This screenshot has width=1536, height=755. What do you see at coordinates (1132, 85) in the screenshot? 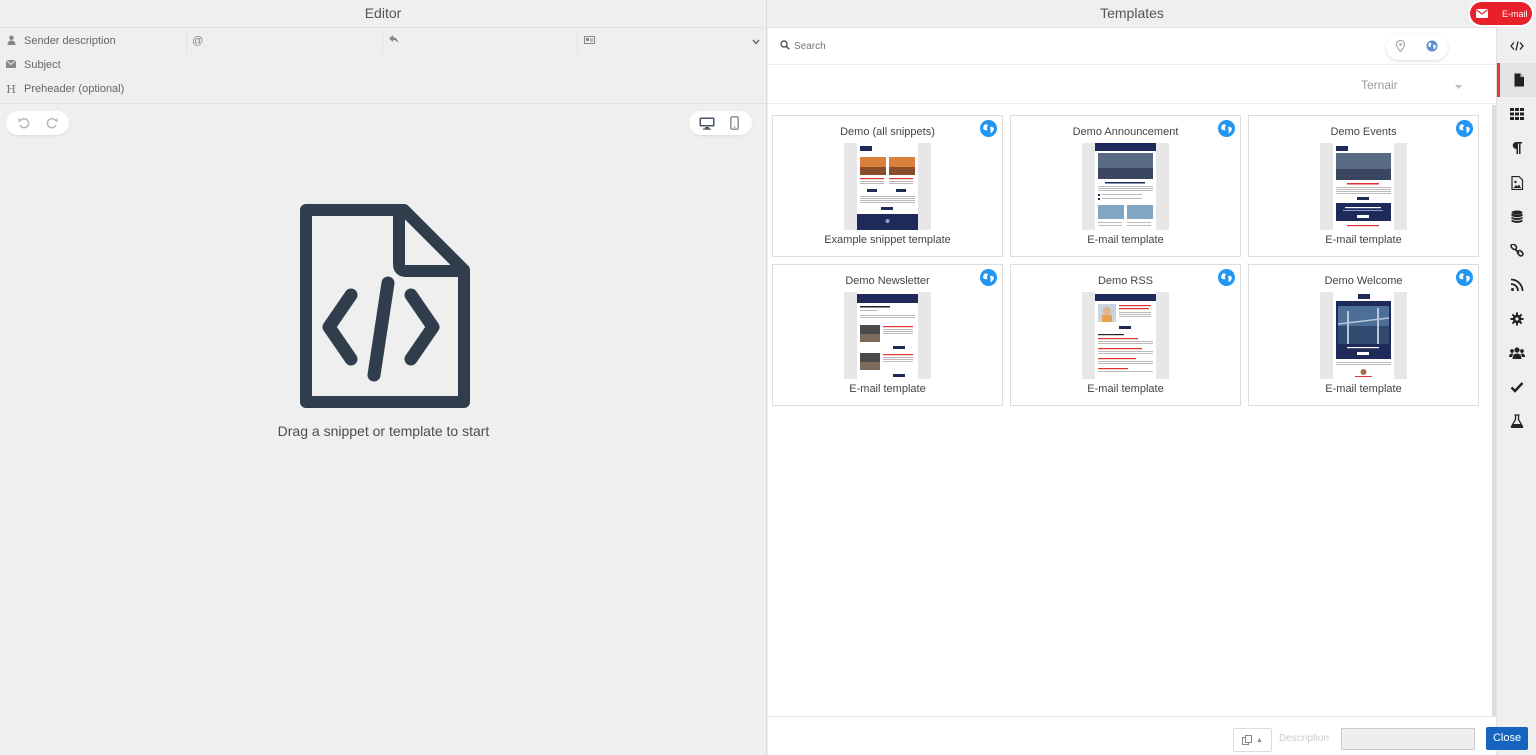
I see `theme-filter-row: Ternair` at bounding box center [1132, 85].